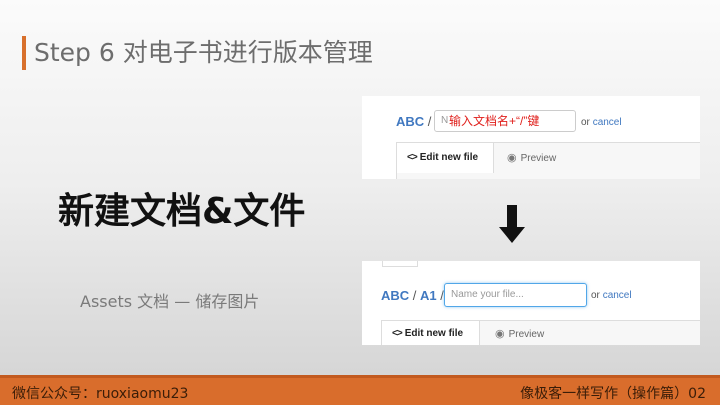 The width and height of the screenshot is (720, 405). What do you see at coordinates (203, 52) in the screenshot?
I see `slide-title: Step 6 对电子书进行版本管理` at bounding box center [203, 52].